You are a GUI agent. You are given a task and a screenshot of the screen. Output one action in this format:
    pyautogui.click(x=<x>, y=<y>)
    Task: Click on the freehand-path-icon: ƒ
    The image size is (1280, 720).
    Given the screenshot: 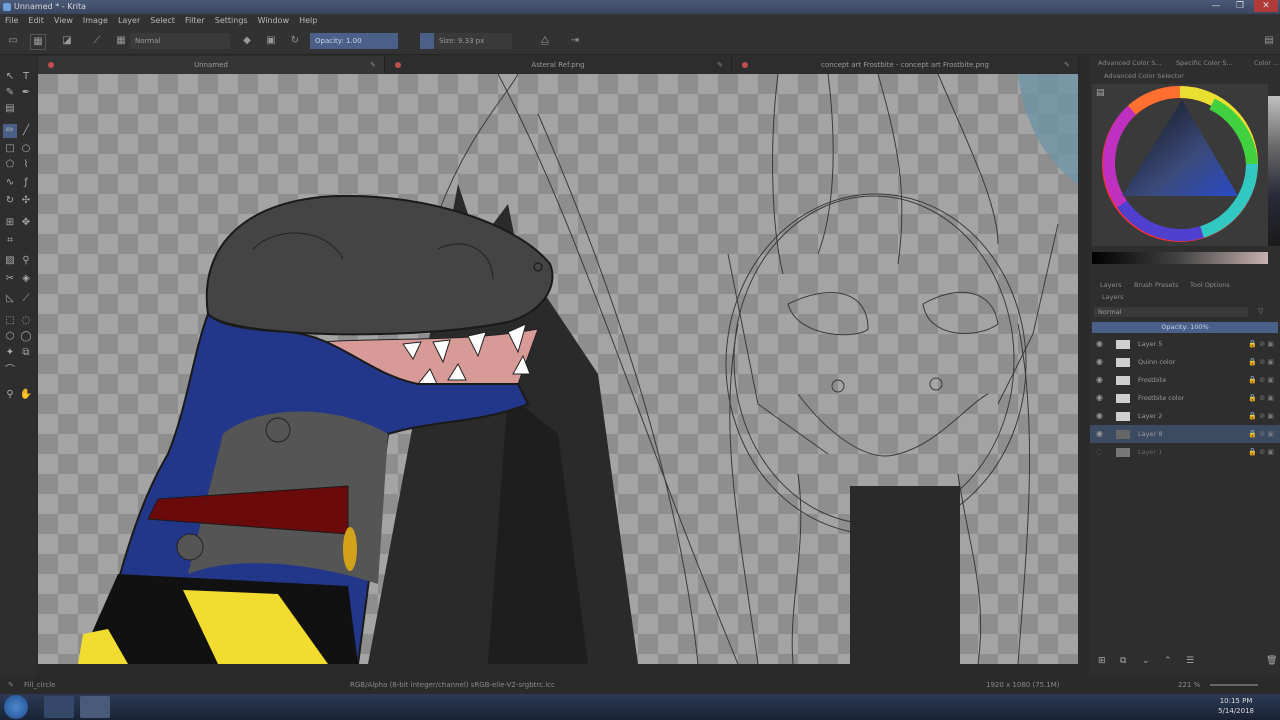 What is the action you would take?
    pyautogui.click(x=26, y=183)
    